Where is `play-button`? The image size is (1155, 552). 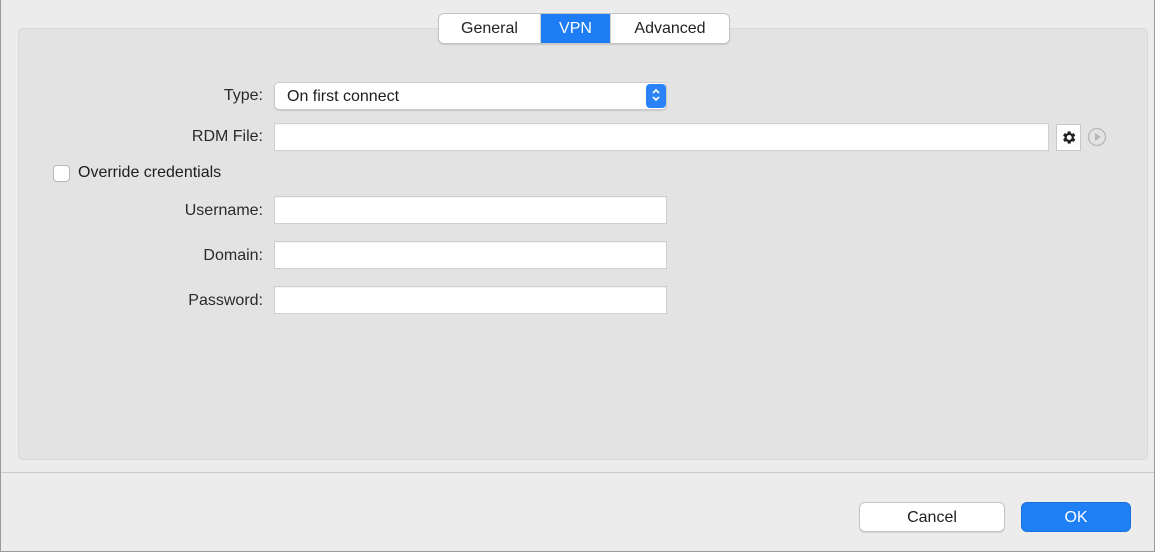
play-button is located at coordinates (1097, 137).